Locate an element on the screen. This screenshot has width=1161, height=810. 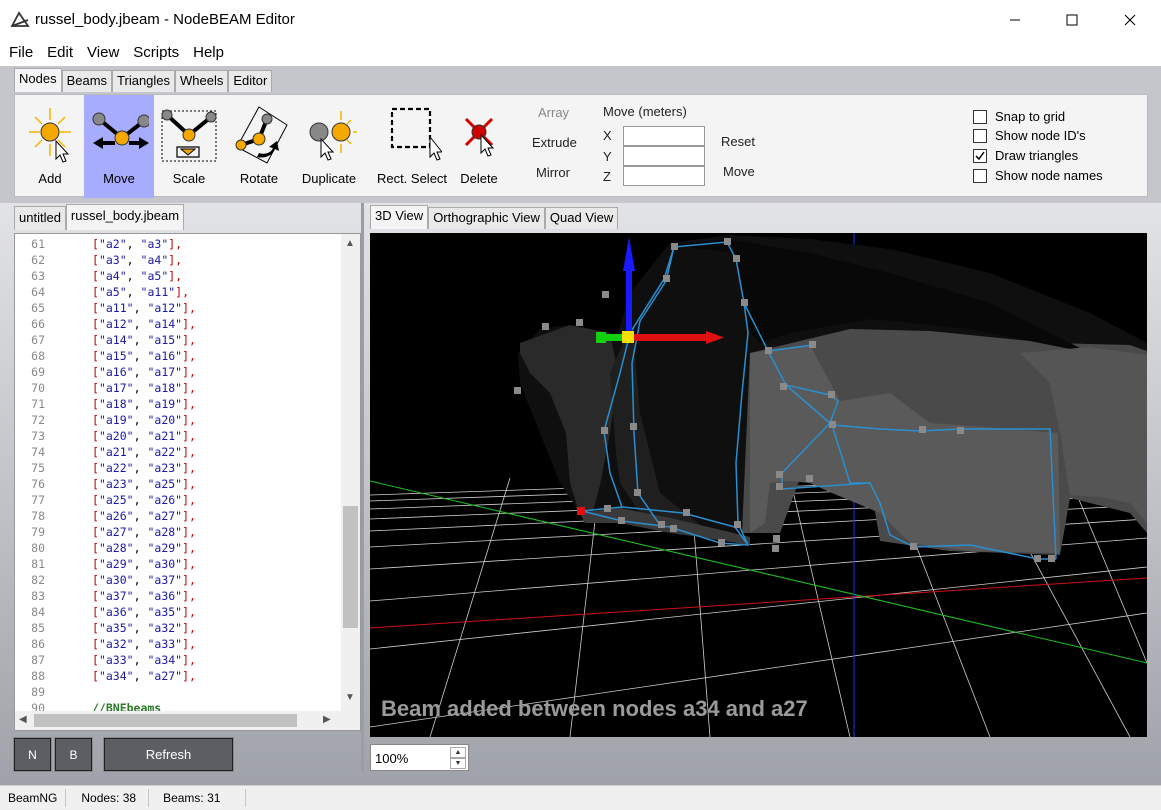
y-input is located at coordinates (664, 156).